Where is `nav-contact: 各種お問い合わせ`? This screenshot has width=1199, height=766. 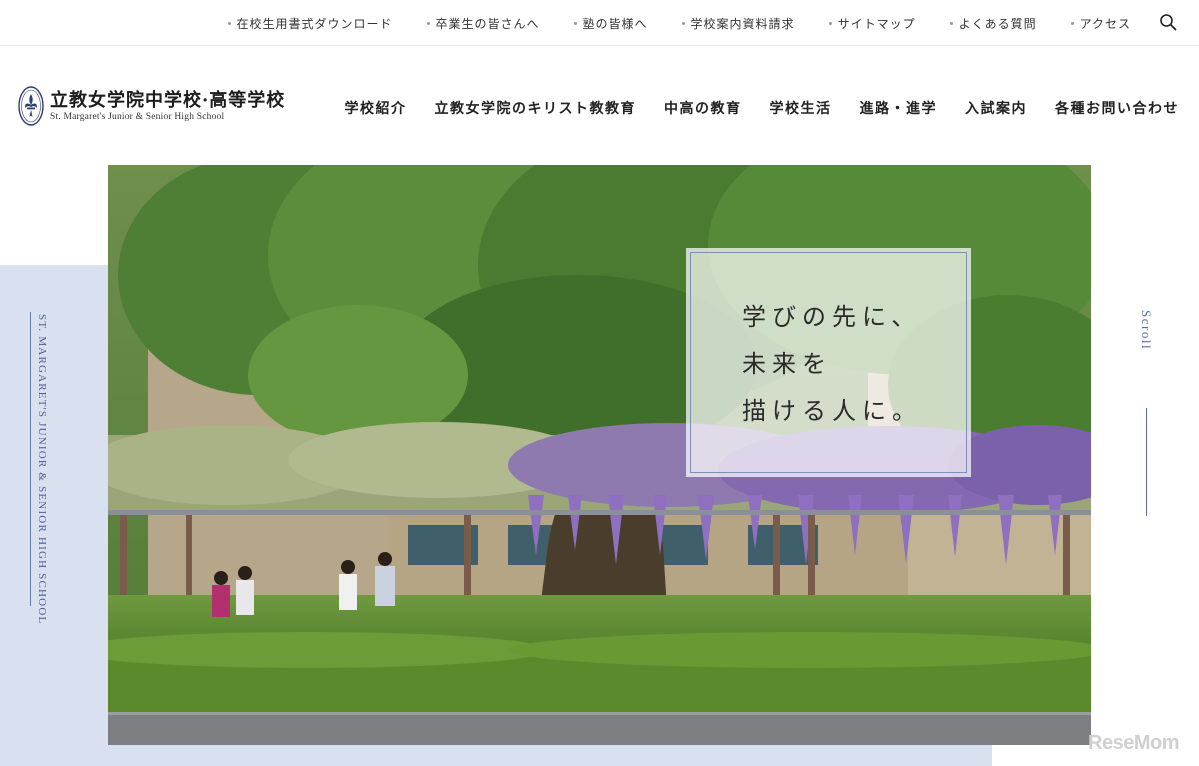
nav-contact: 各種お問い合わせ is located at coordinates (1117, 108).